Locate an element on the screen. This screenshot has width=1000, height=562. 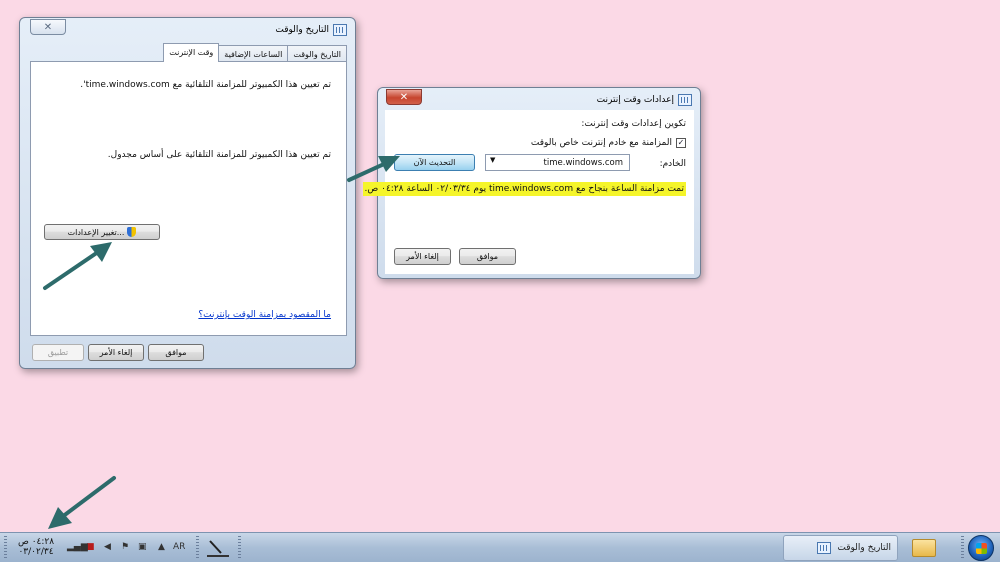
start-button is located at coordinates (981, 548).